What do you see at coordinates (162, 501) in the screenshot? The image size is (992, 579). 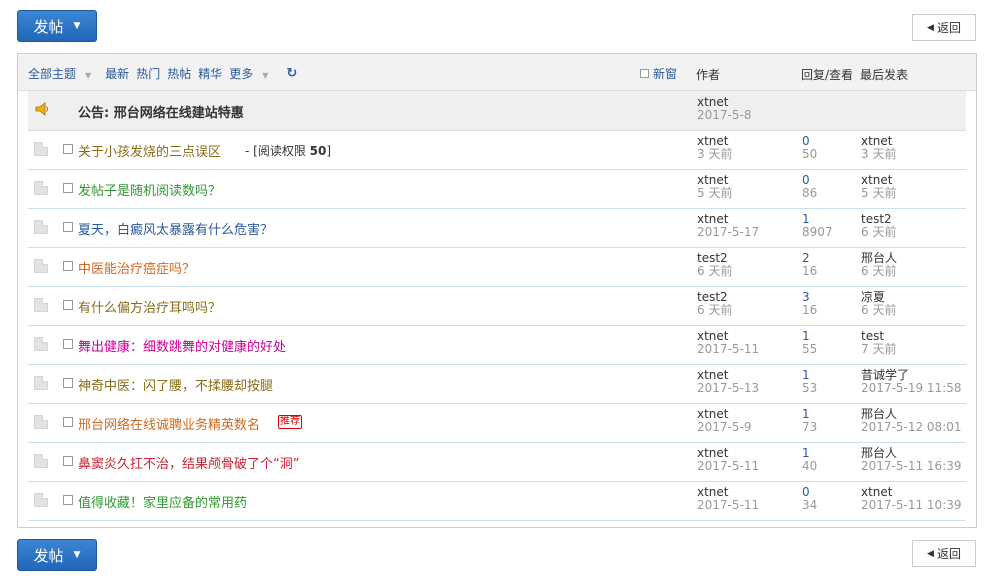 I see `thread-title: 值得收藏！家里应备的常用药` at bounding box center [162, 501].